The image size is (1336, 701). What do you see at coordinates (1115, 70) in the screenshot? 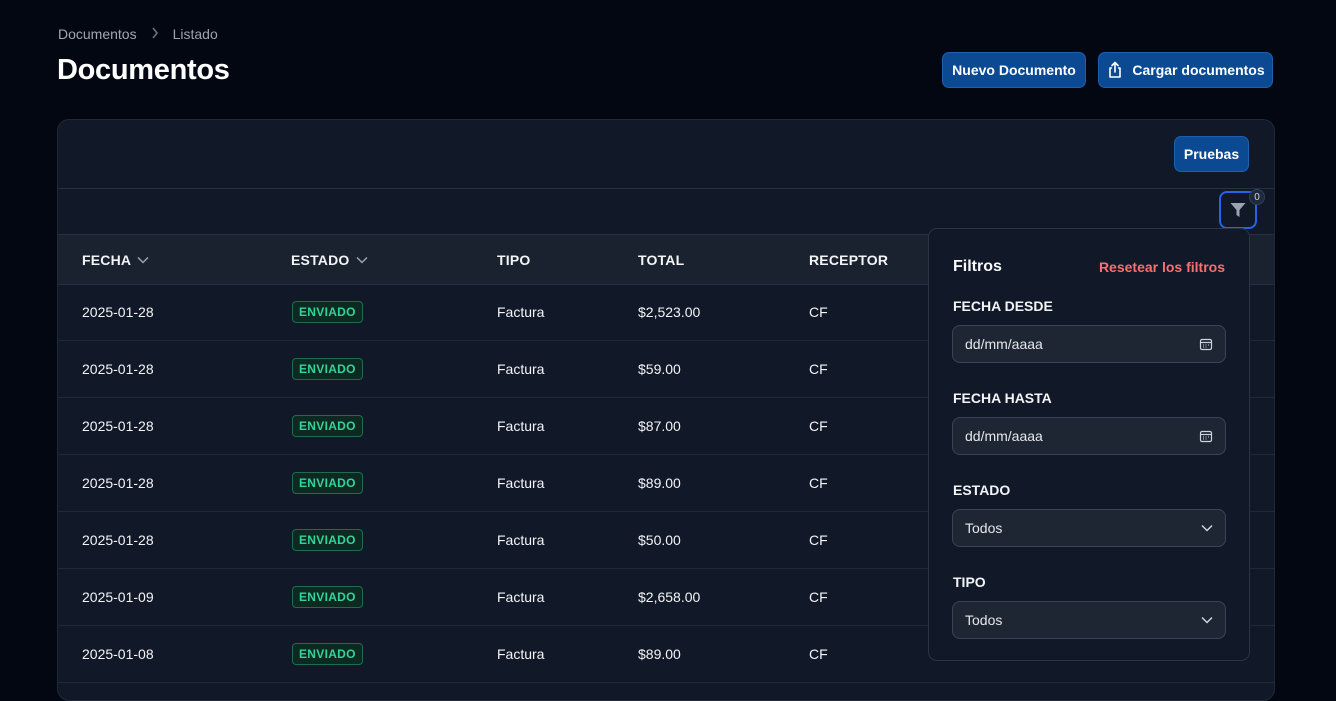
I see `share-upload-icon` at bounding box center [1115, 70].